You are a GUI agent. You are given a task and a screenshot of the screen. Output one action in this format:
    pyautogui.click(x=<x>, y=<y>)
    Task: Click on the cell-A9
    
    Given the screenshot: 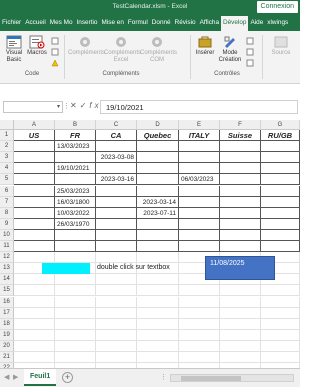 What is the action you would take?
    pyautogui.click(x=34, y=224)
    